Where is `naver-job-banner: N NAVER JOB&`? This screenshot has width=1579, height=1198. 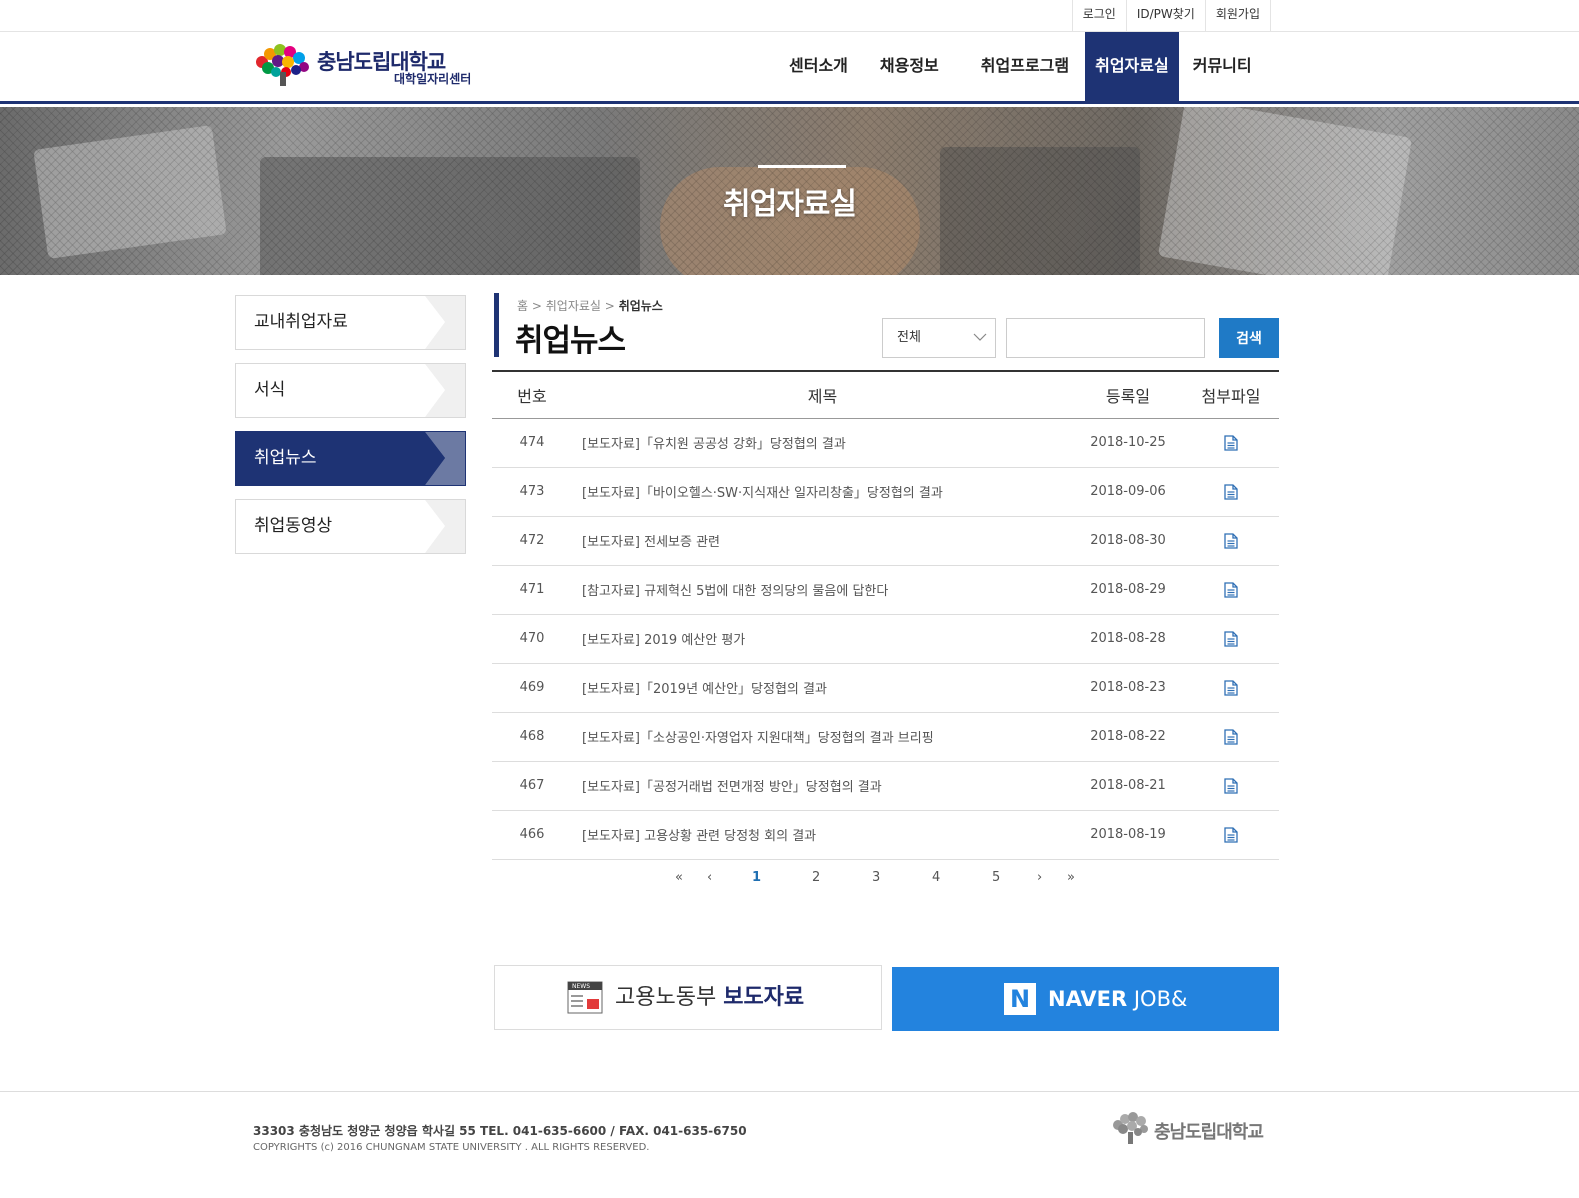 naver-job-banner: N NAVER JOB& is located at coordinates (1085, 999).